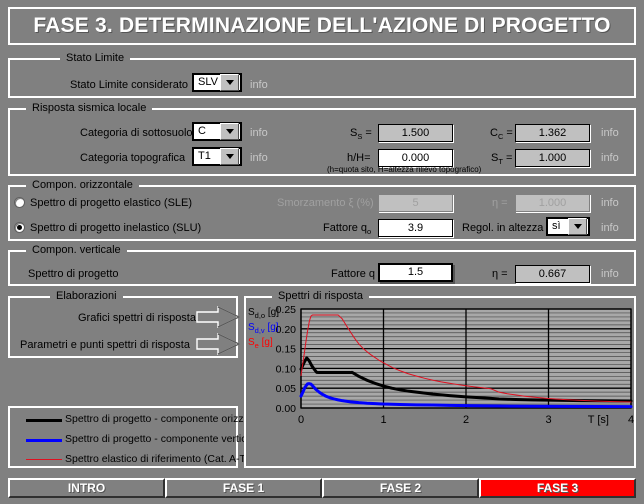 The width and height of the screenshot is (644, 504). What do you see at coordinates (259, 85) in the screenshot?
I see `info-link-stato-limite: info` at bounding box center [259, 85].